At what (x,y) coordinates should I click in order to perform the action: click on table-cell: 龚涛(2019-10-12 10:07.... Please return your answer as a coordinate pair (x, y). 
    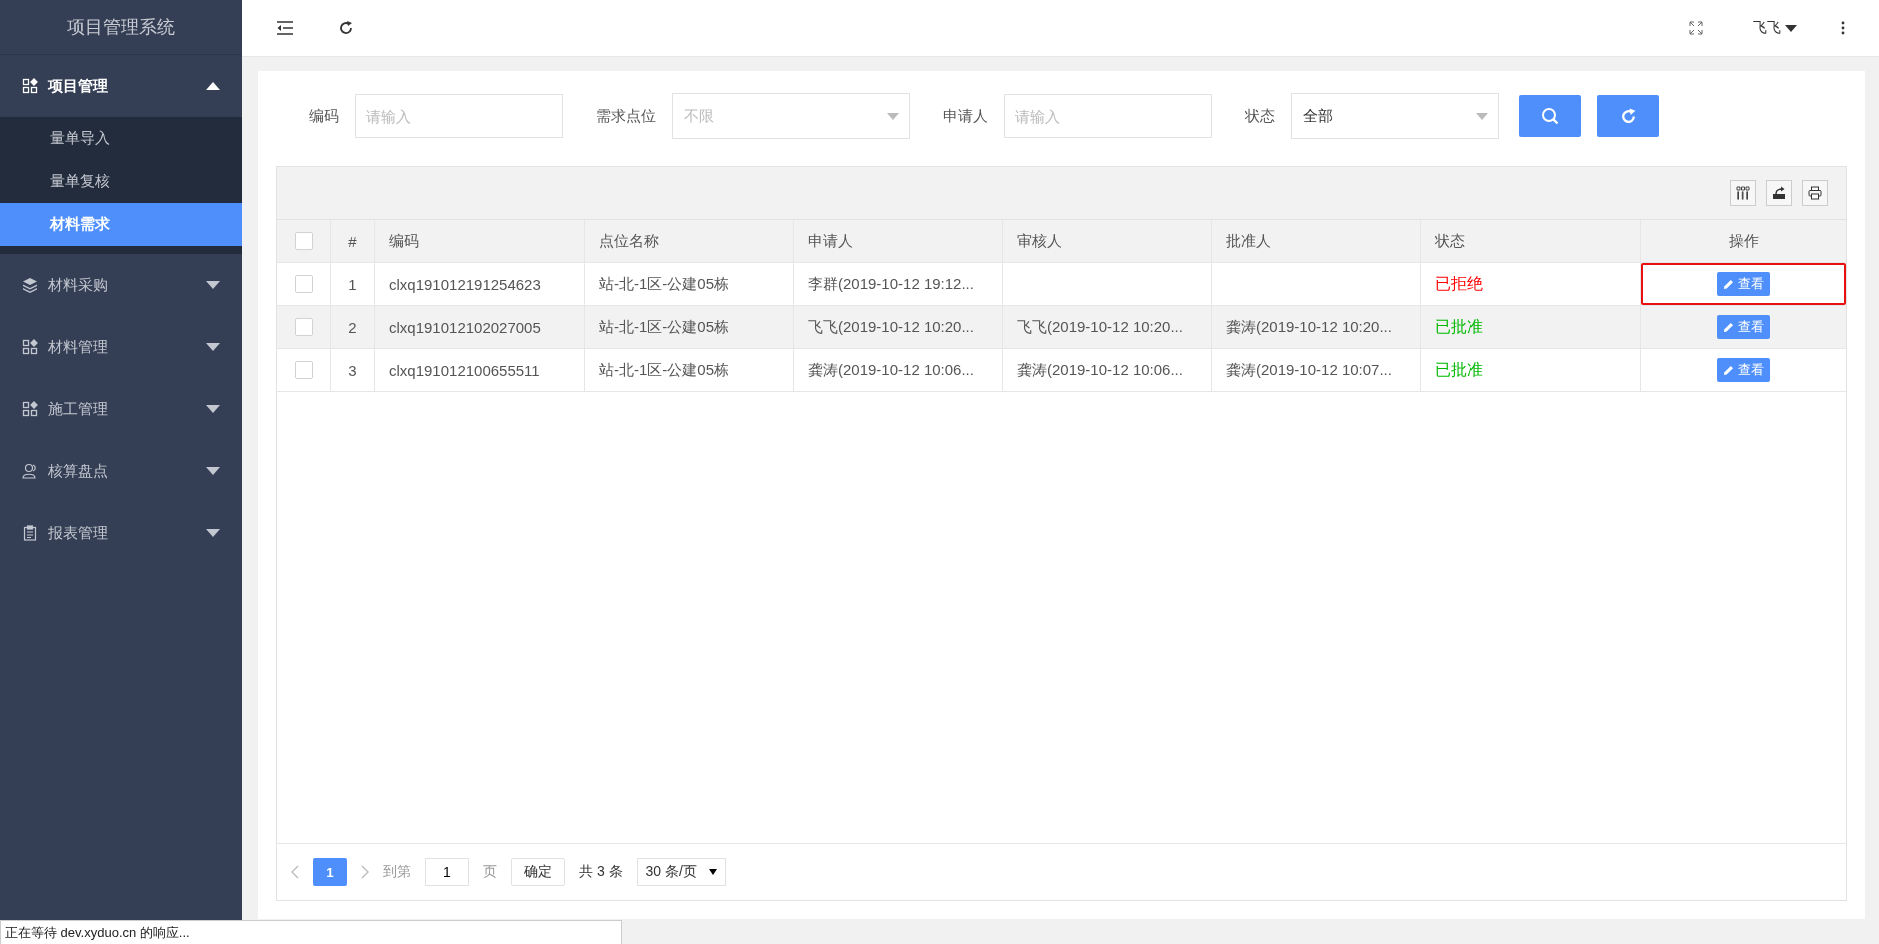
    Looking at the image, I should click on (1309, 370).